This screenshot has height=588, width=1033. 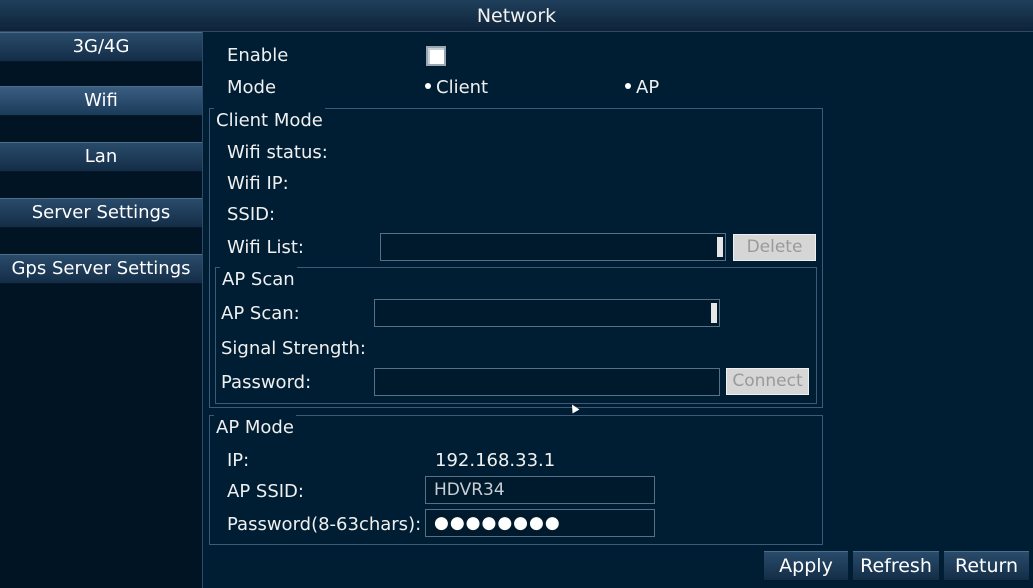 I want to click on sidebar-item-wifi: Wifi, so click(x=101, y=101).